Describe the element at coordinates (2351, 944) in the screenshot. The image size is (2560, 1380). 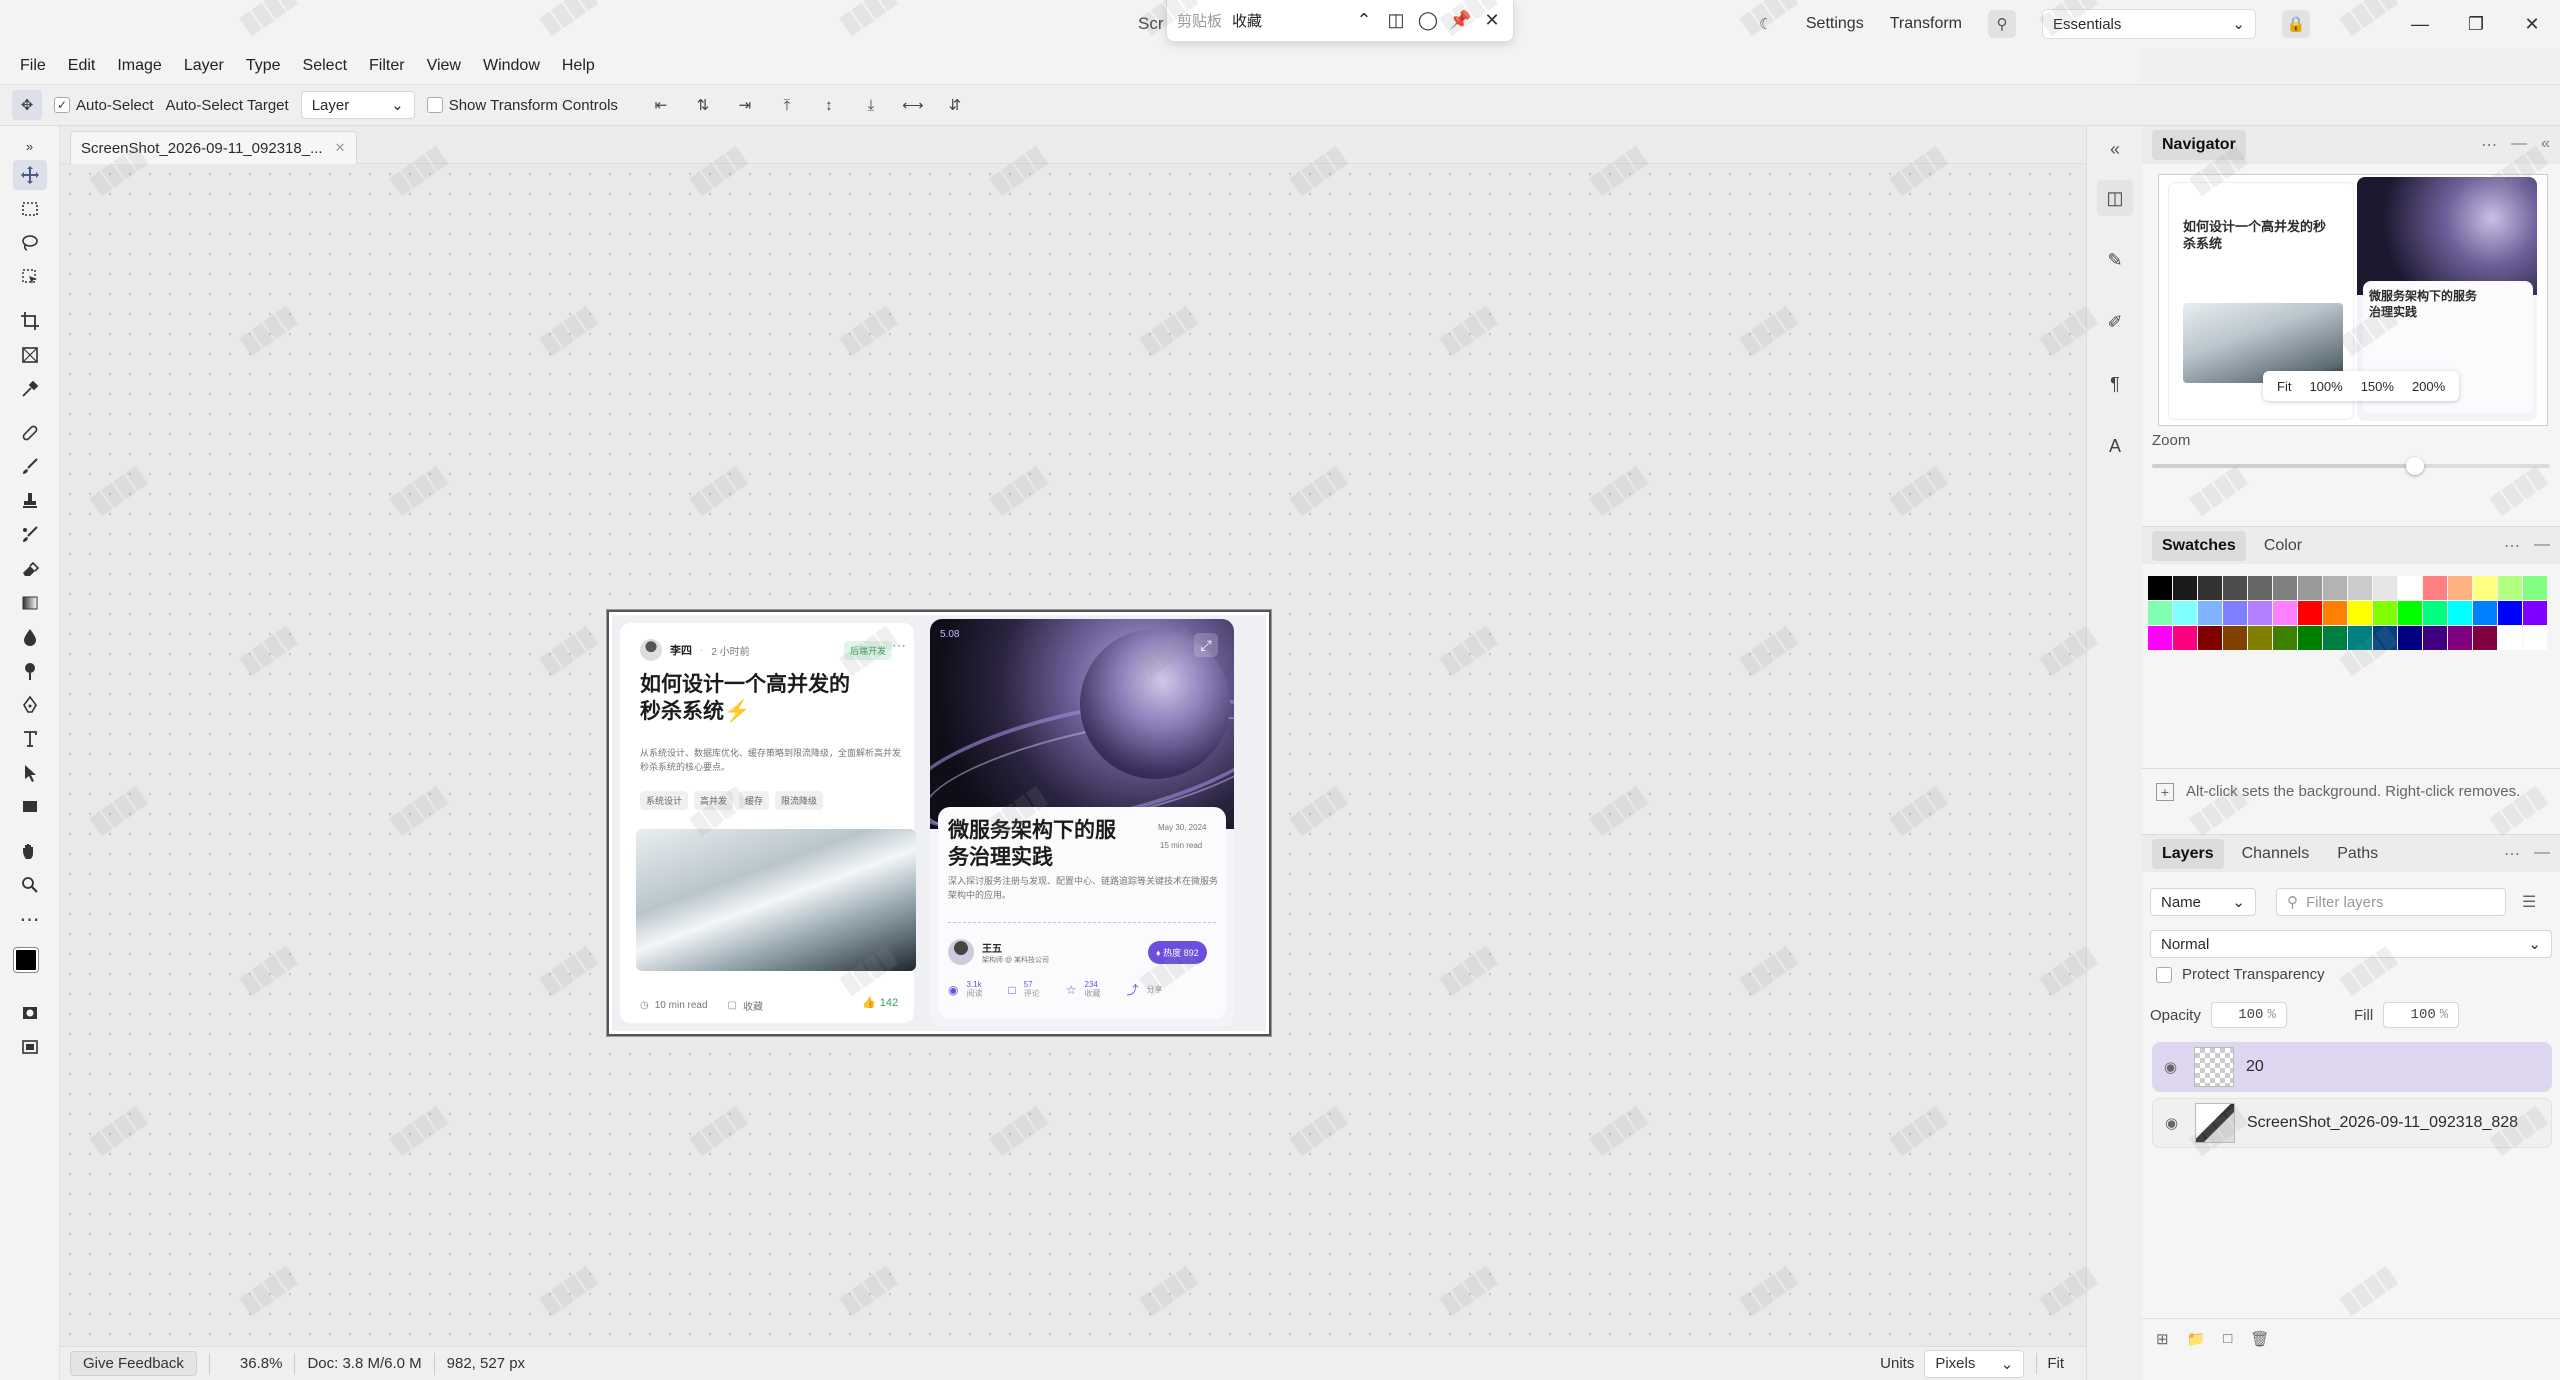
I see `blend-mode-select: Normal ⌄` at that location.